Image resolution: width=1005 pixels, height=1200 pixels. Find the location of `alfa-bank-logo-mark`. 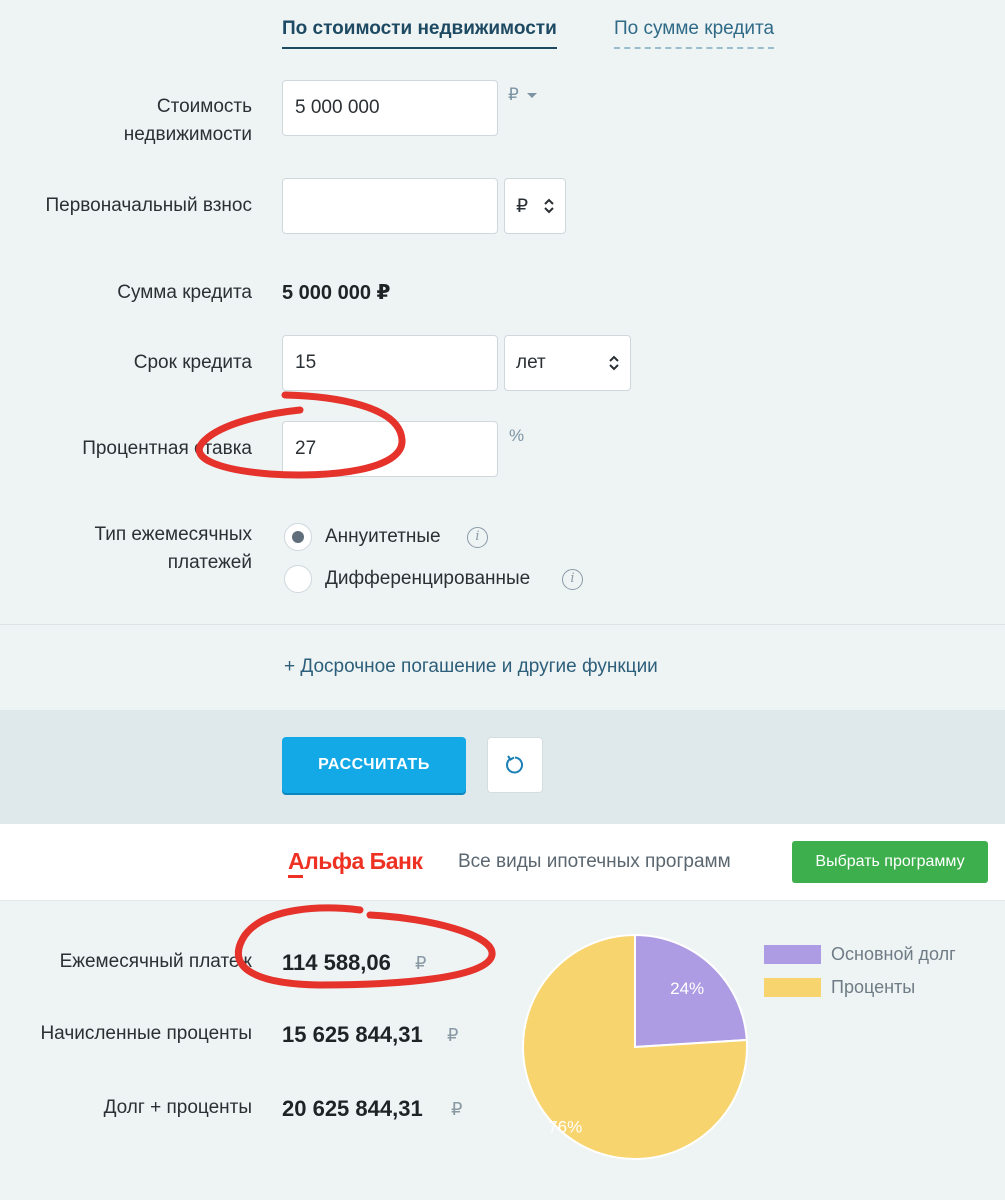

alfa-bank-logo-mark is located at coordinates (295, 876).